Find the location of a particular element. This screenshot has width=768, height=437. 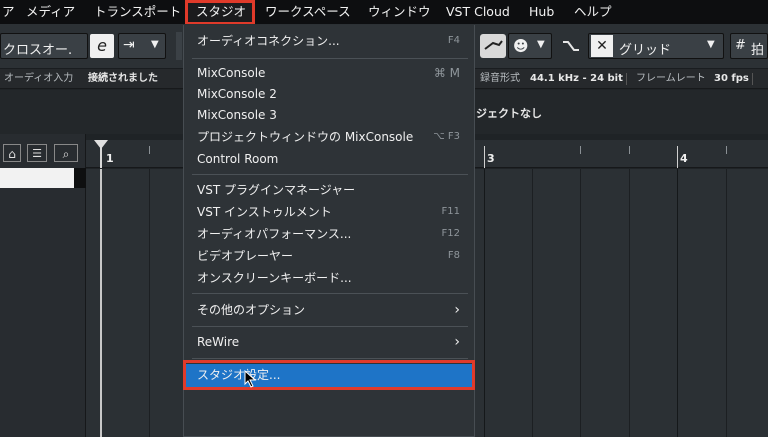

crossfade-label: クロスオー. is located at coordinates (38, 50).